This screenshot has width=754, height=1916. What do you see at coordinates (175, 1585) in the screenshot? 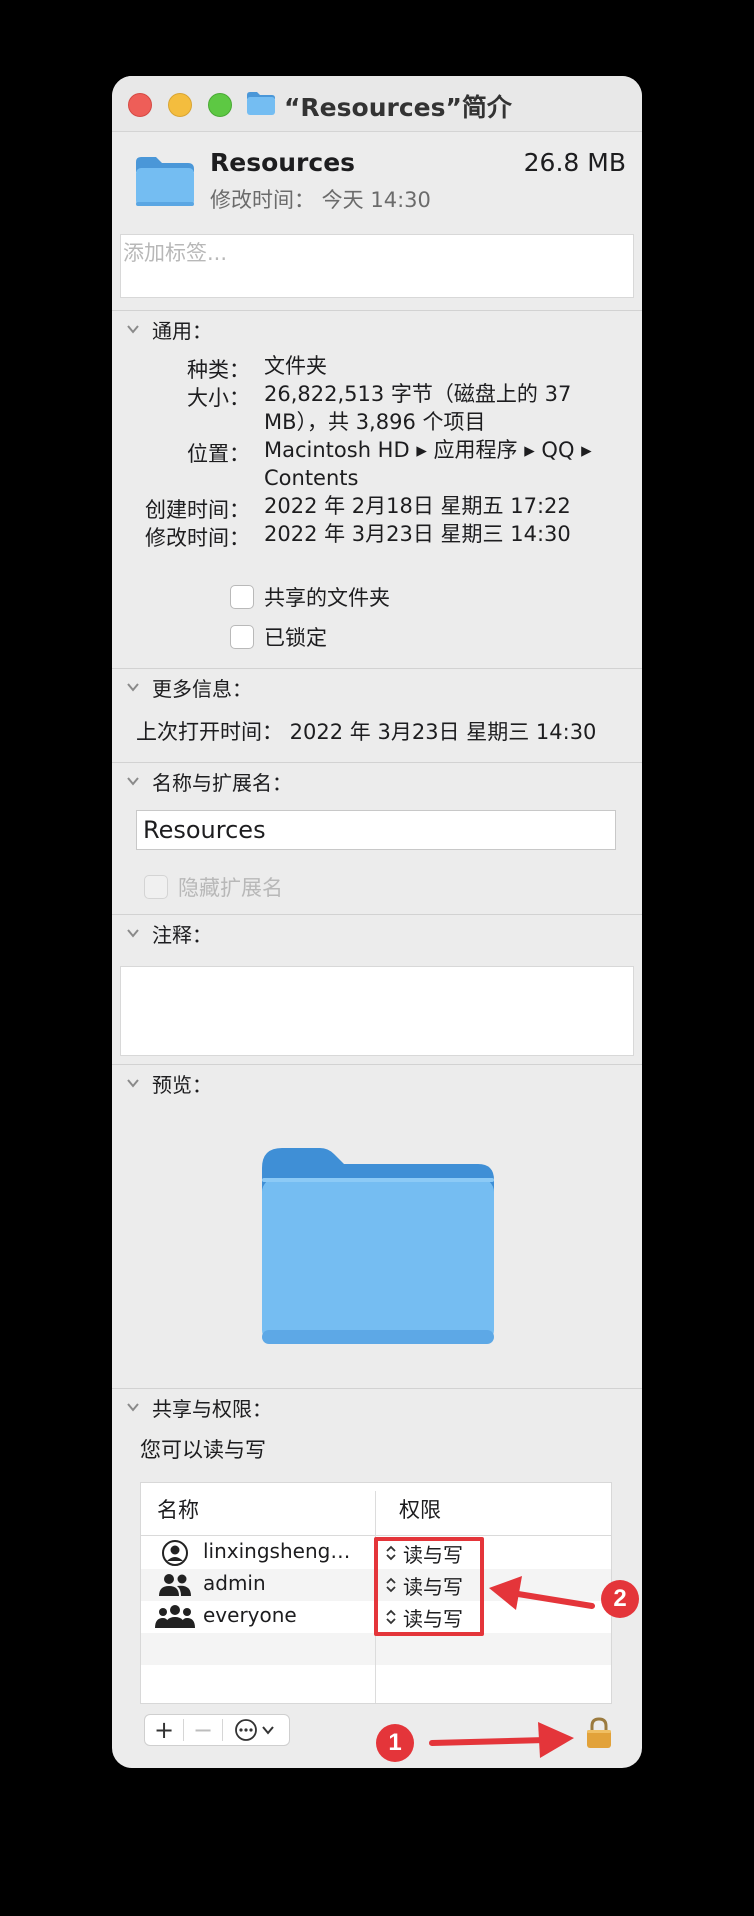
I see `group-icon` at bounding box center [175, 1585].